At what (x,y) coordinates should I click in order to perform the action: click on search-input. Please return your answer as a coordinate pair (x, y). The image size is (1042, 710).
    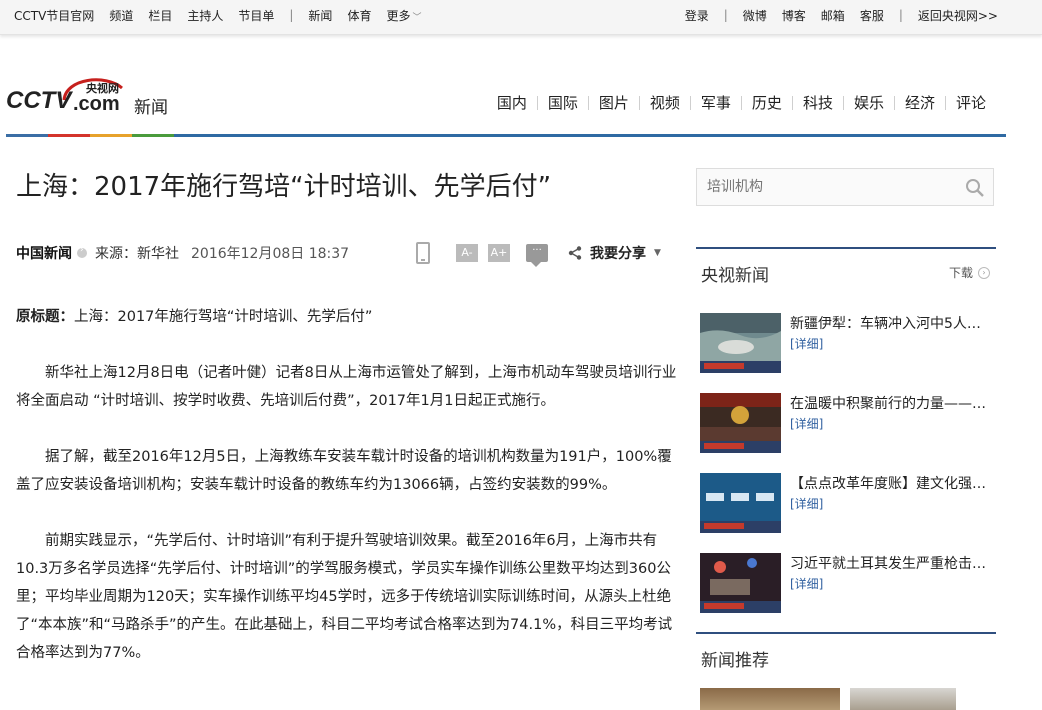
    Looking at the image, I should click on (827, 187).